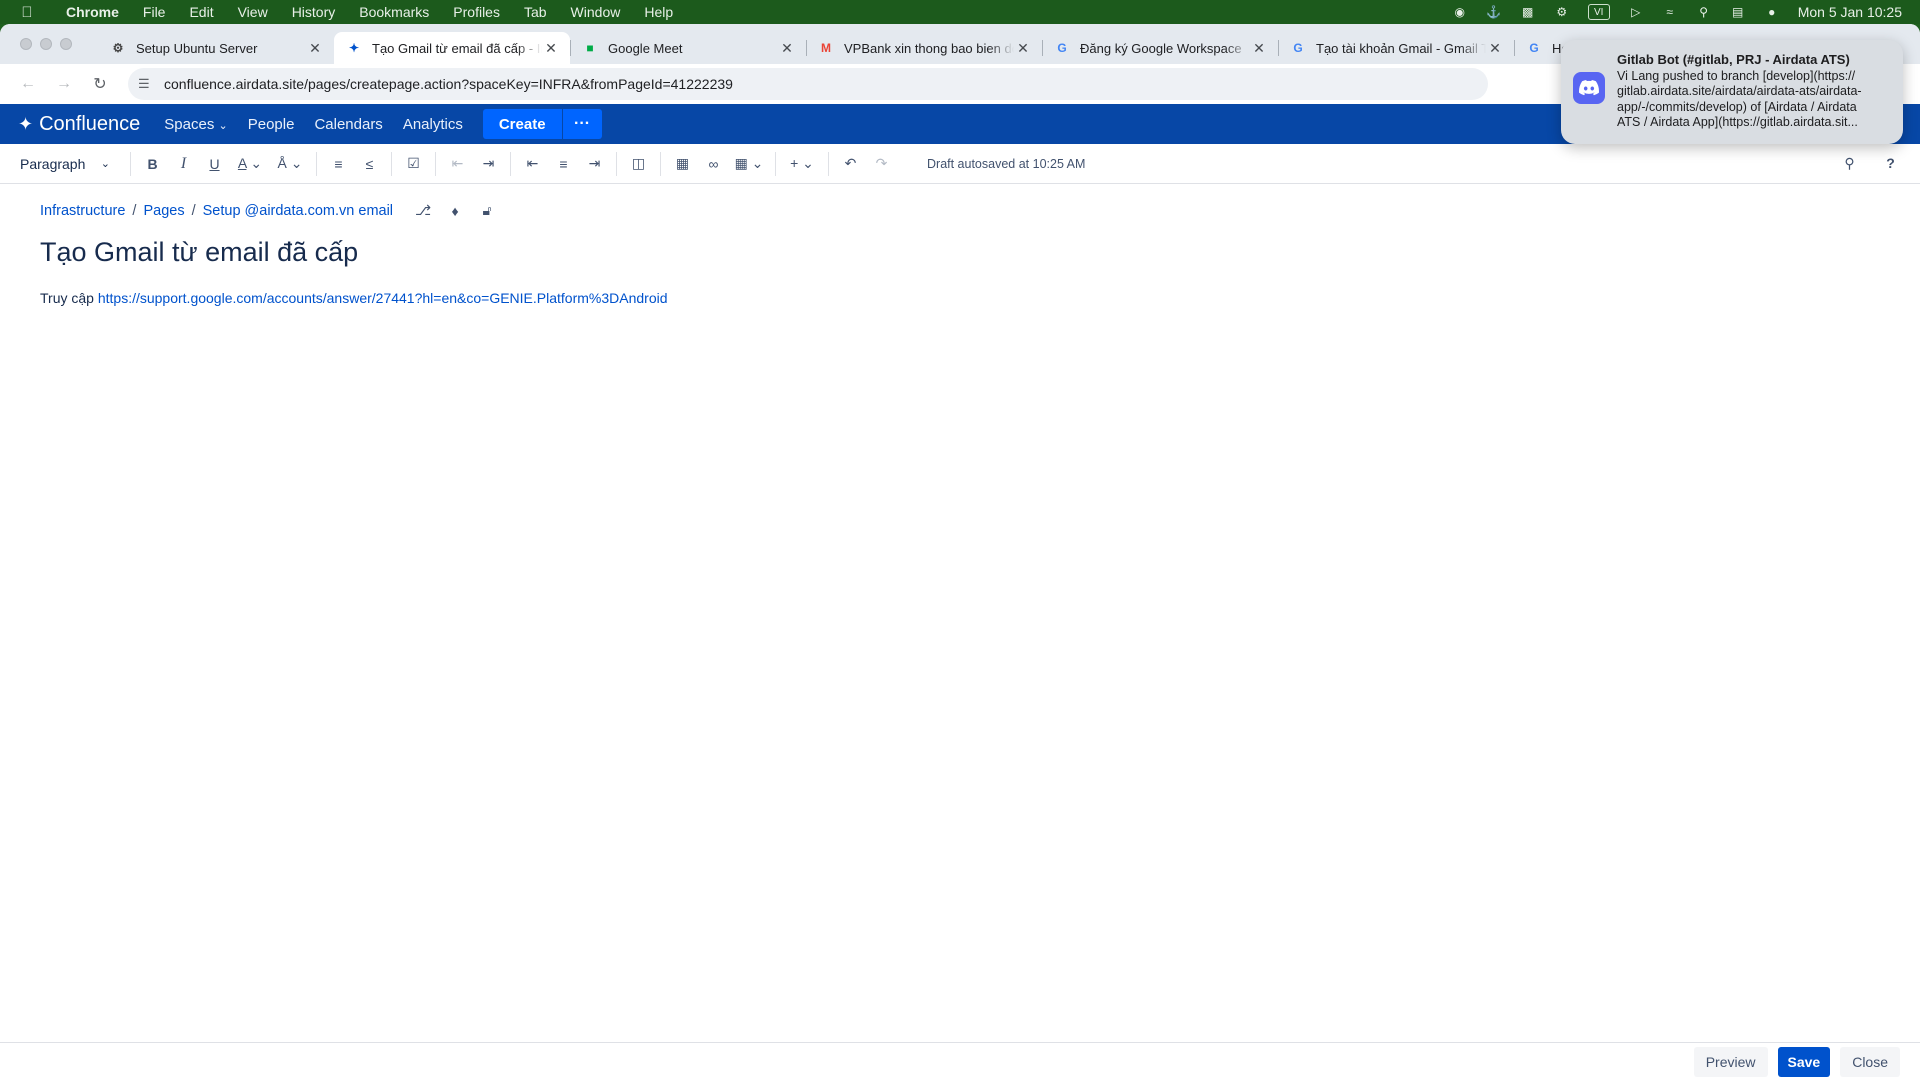 Image resolution: width=1920 pixels, height=1080 pixels. Describe the element at coordinates (682, 163) in the screenshot. I see `image-icon: ▦` at that location.